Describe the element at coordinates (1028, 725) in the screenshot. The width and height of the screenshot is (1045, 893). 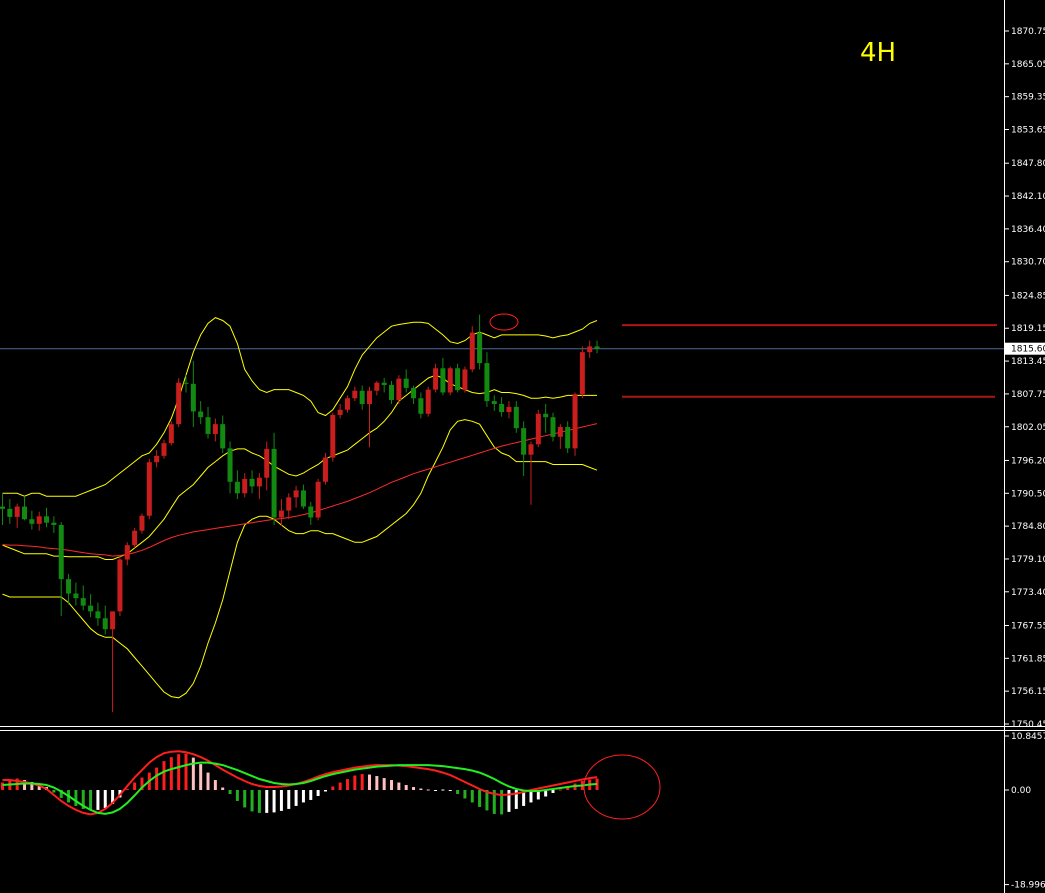
I see `price-tick-label: 1750.45` at that location.